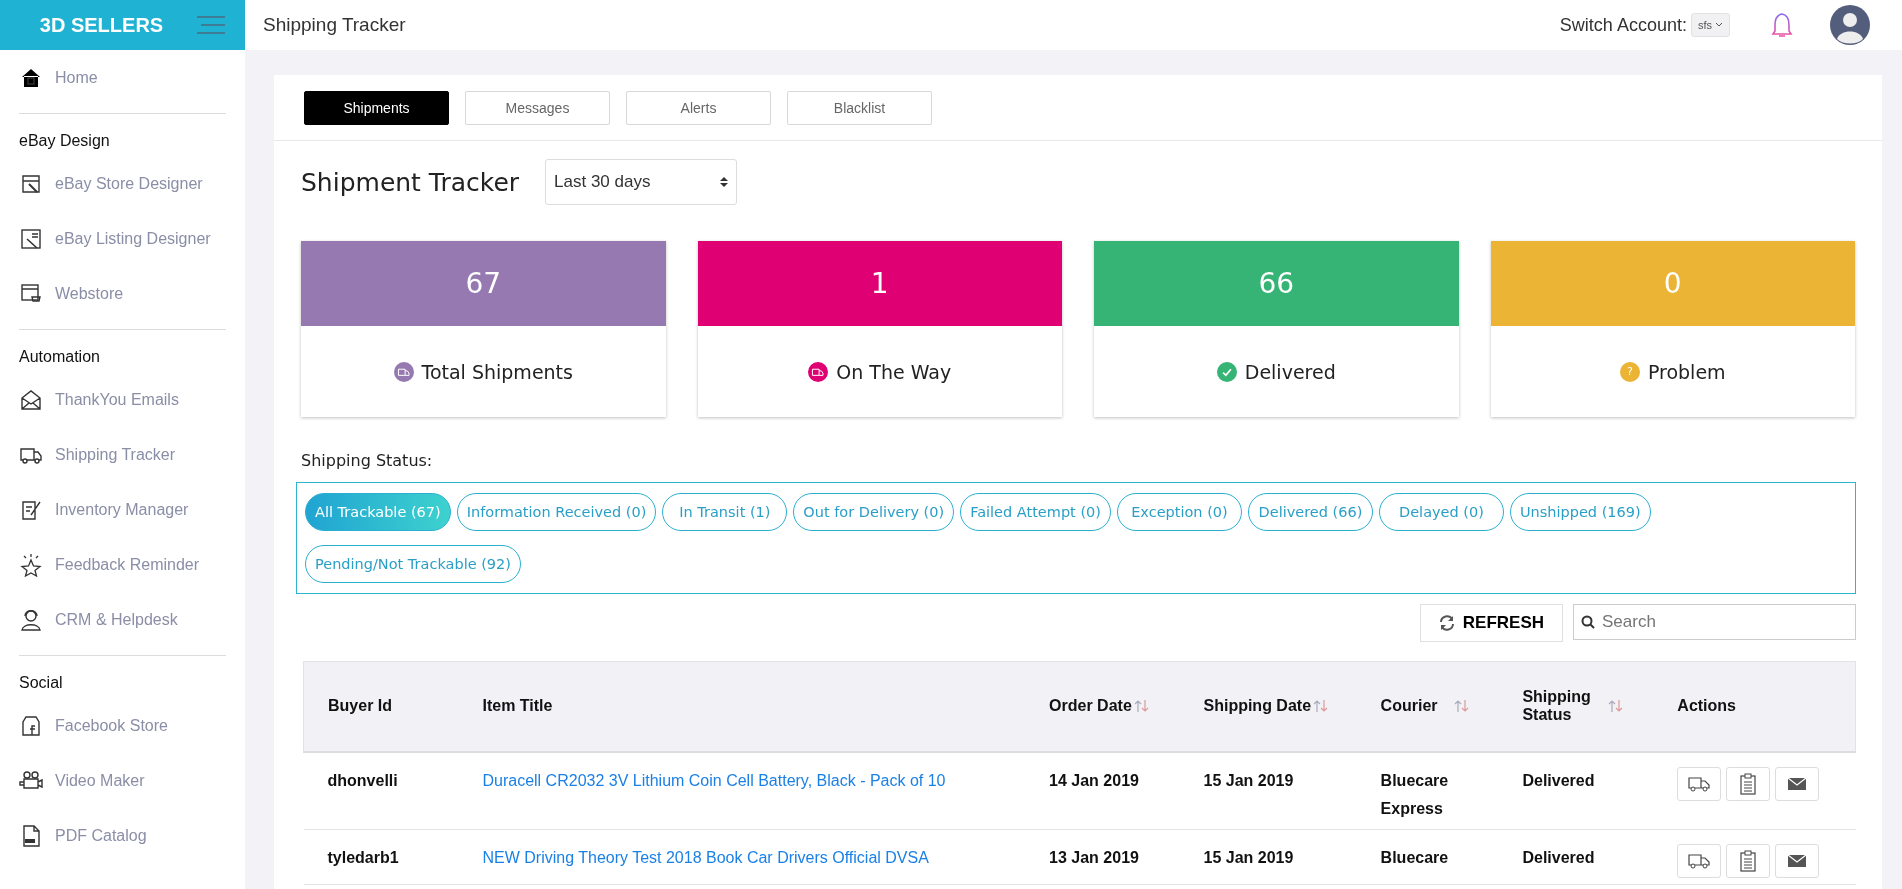 This screenshot has height=889, width=1902. I want to click on status-filter-pill: Out for Delivery (0), so click(874, 512).